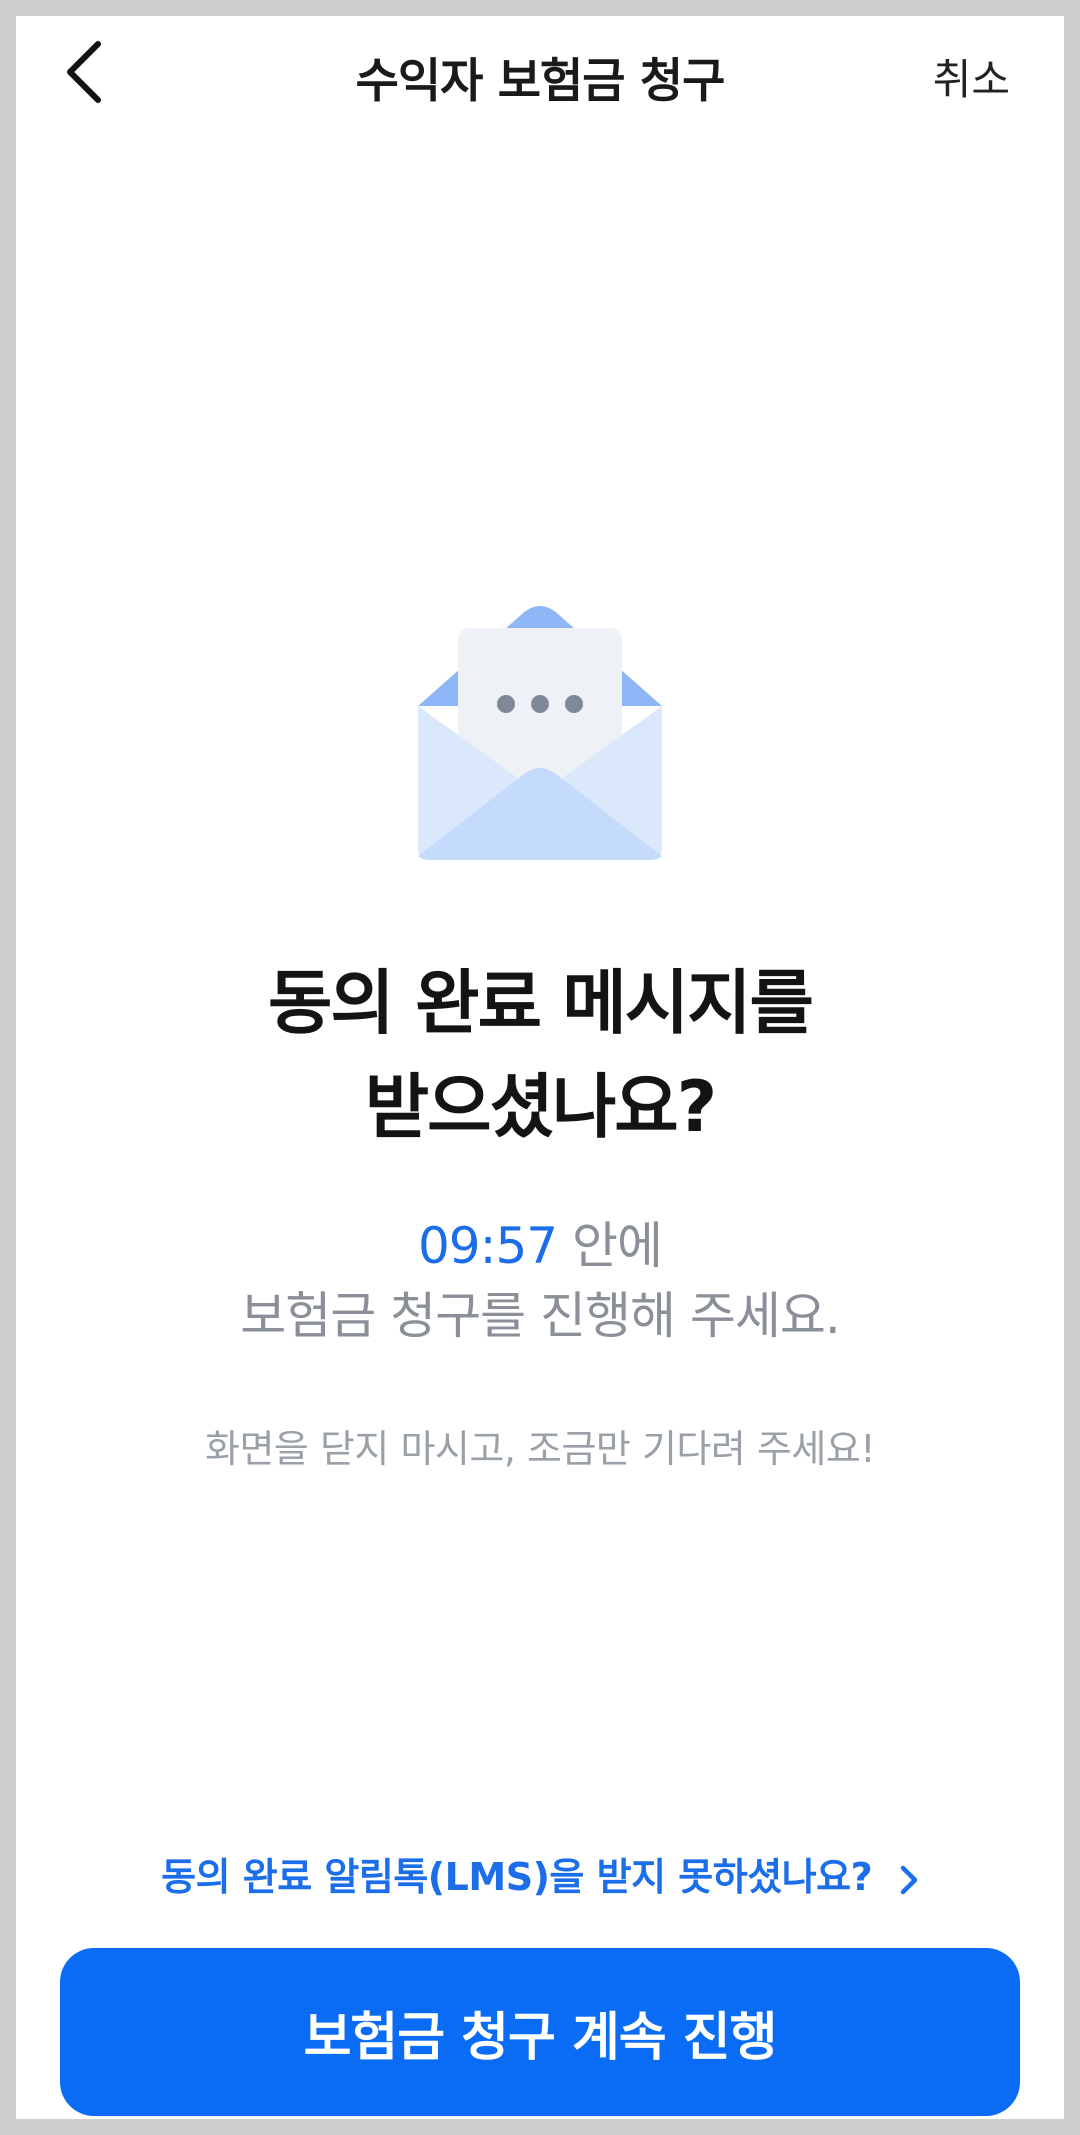 Image resolution: width=1080 pixels, height=2135 pixels. I want to click on countdown-timer: 09:57, so click(488, 1246).